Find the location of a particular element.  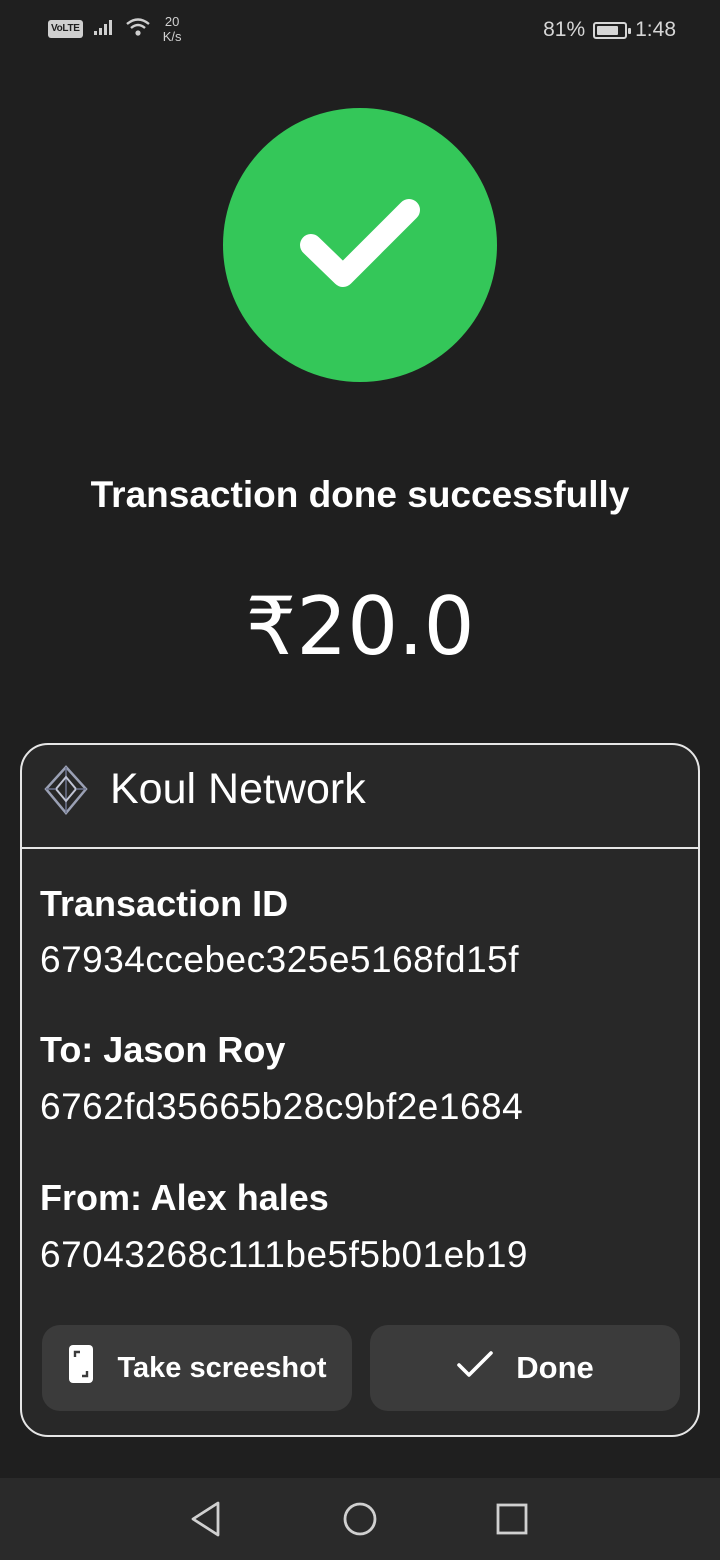

wifi-icon is located at coordinates (138, 29).